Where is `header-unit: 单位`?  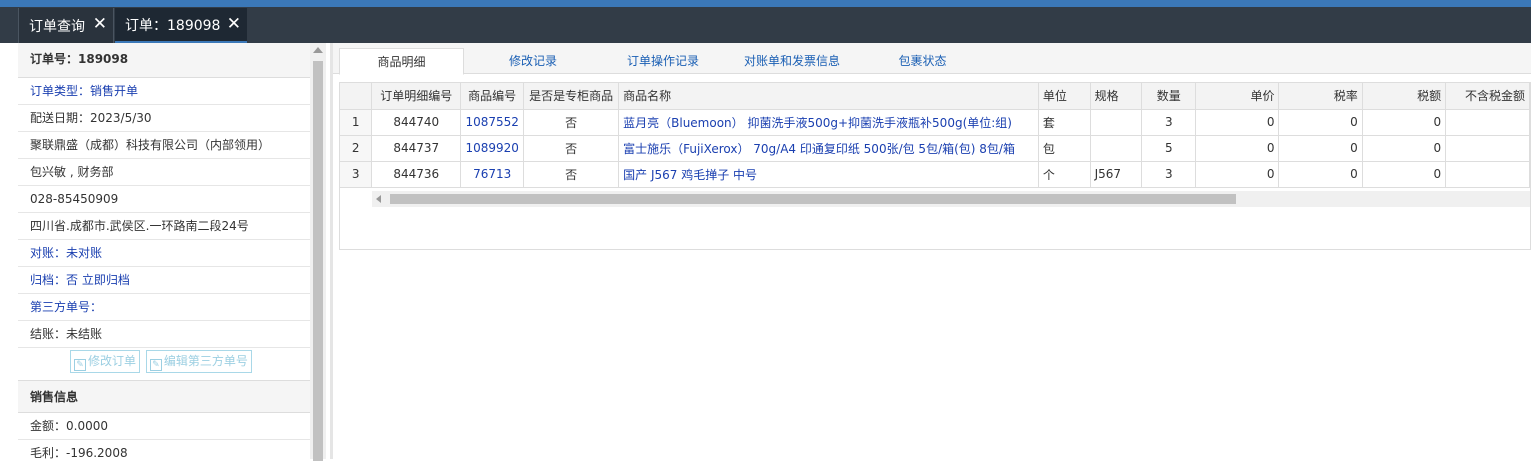 header-unit: 单位 is located at coordinates (1064, 96).